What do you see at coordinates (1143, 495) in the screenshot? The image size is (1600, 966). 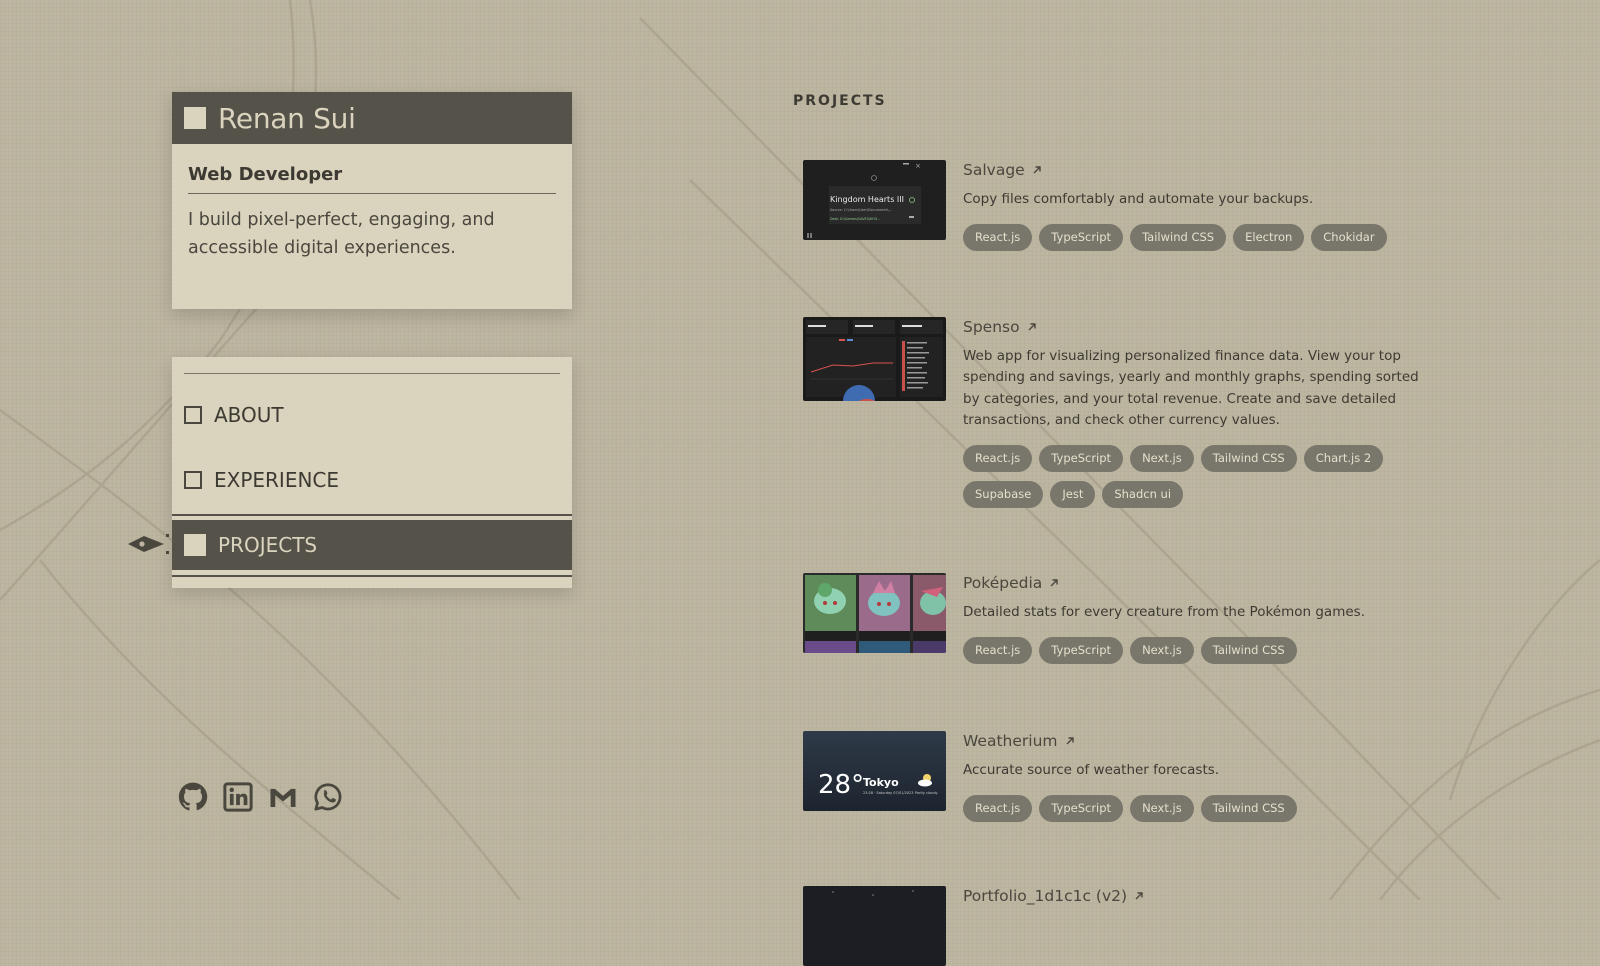 I see `tag: Shadcn ui` at bounding box center [1143, 495].